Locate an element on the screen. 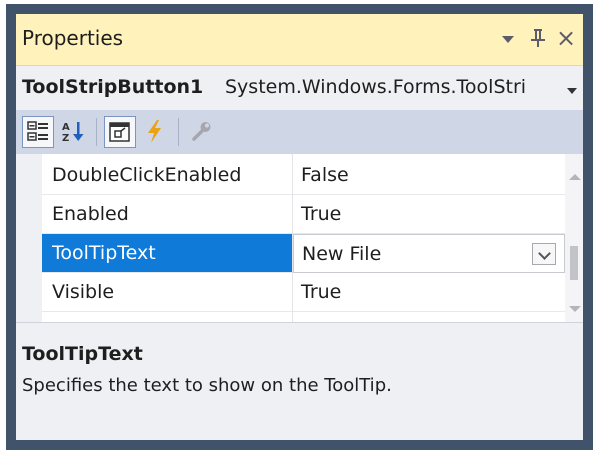 The width and height of the screenshot is (601, 457). lightning-icon is located at coordinates (154, 131).